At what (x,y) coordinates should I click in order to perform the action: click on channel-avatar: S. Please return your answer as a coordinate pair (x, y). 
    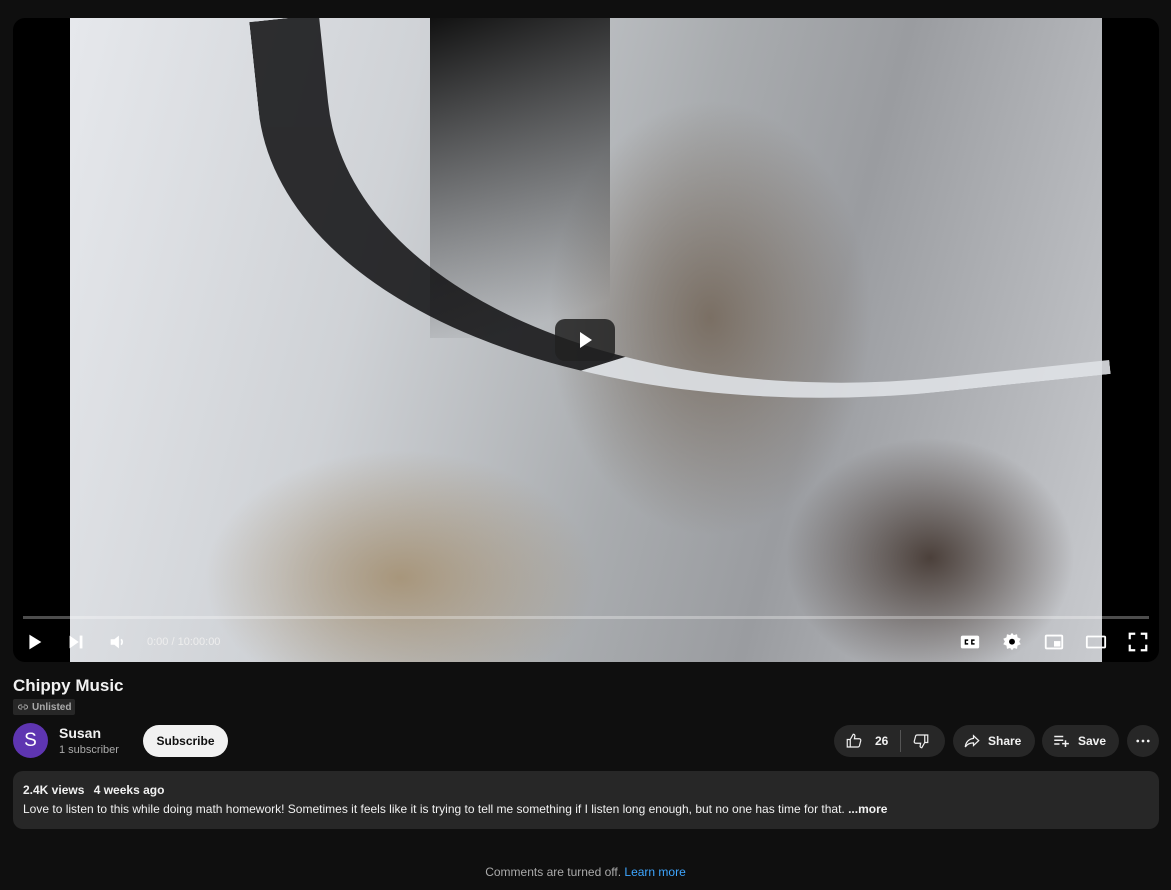
    Looking at the image, I should click on (30, 740).